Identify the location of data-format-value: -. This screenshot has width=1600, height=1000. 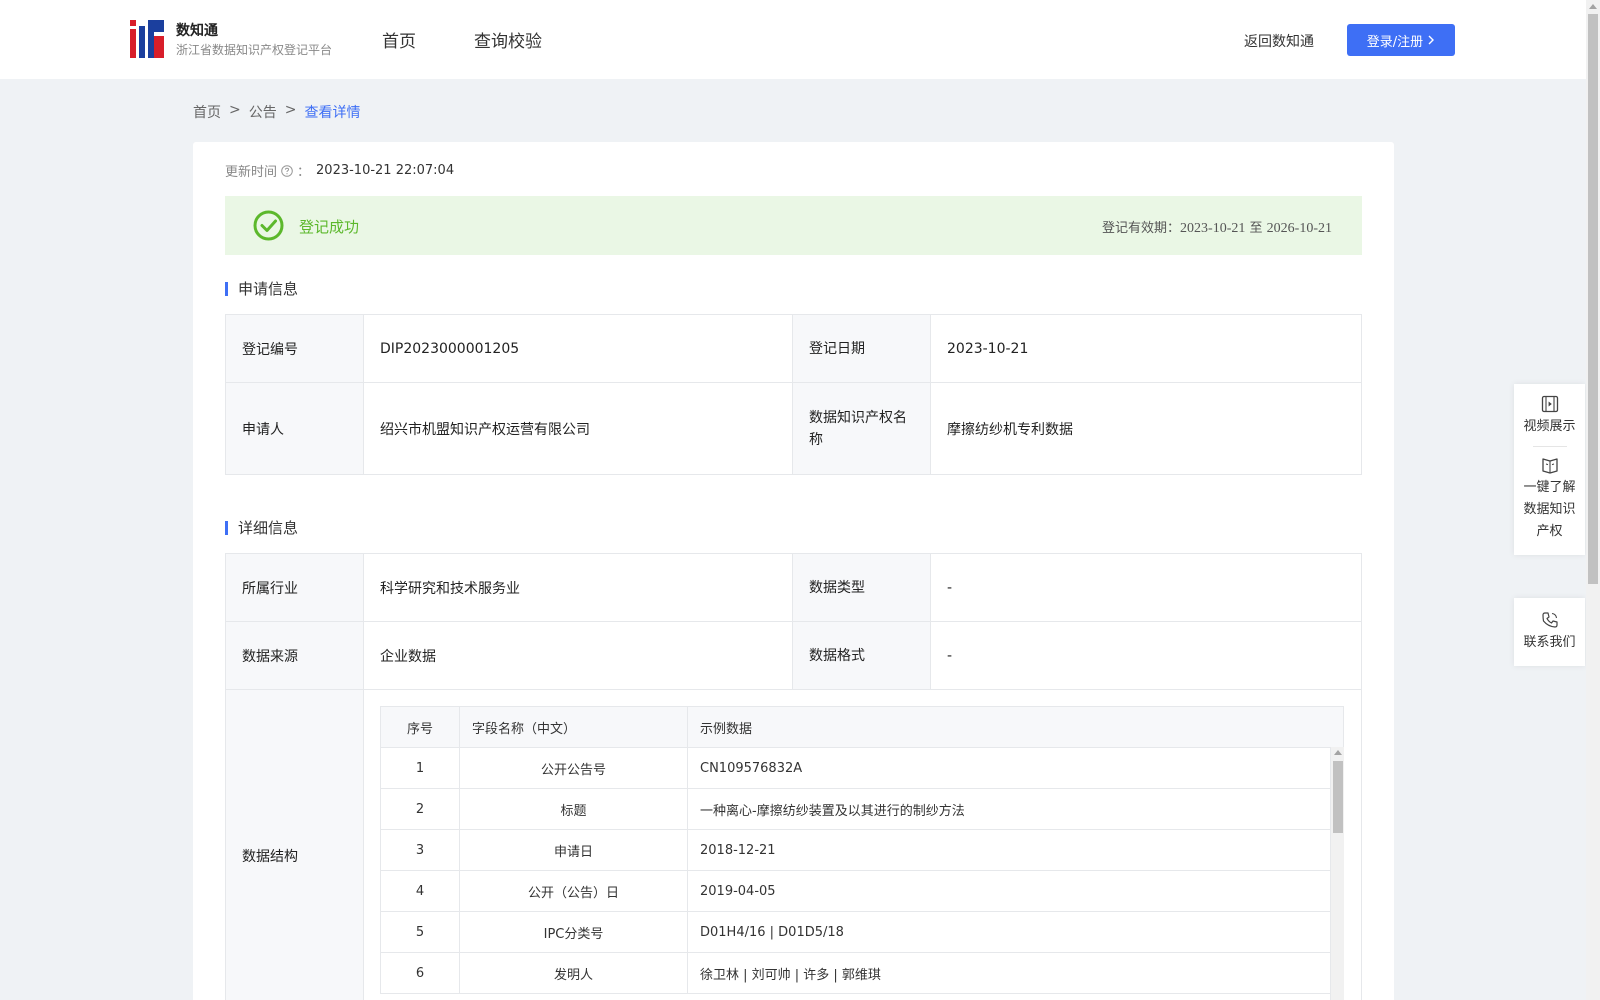
(1146, 655).